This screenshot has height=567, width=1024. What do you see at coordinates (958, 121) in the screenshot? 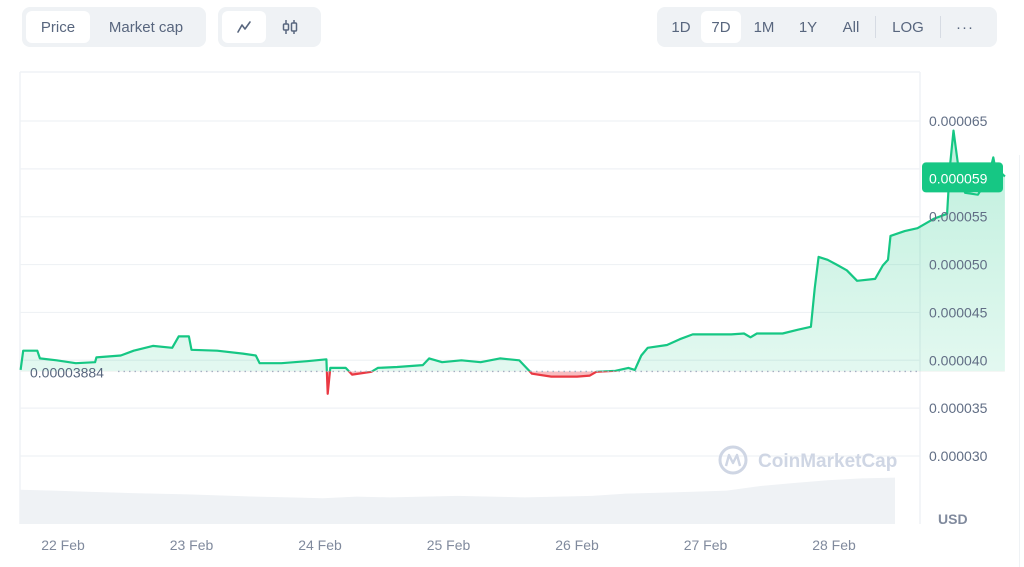
I see `y-tick-label: 0.000065` at bounding box center [958, 121].